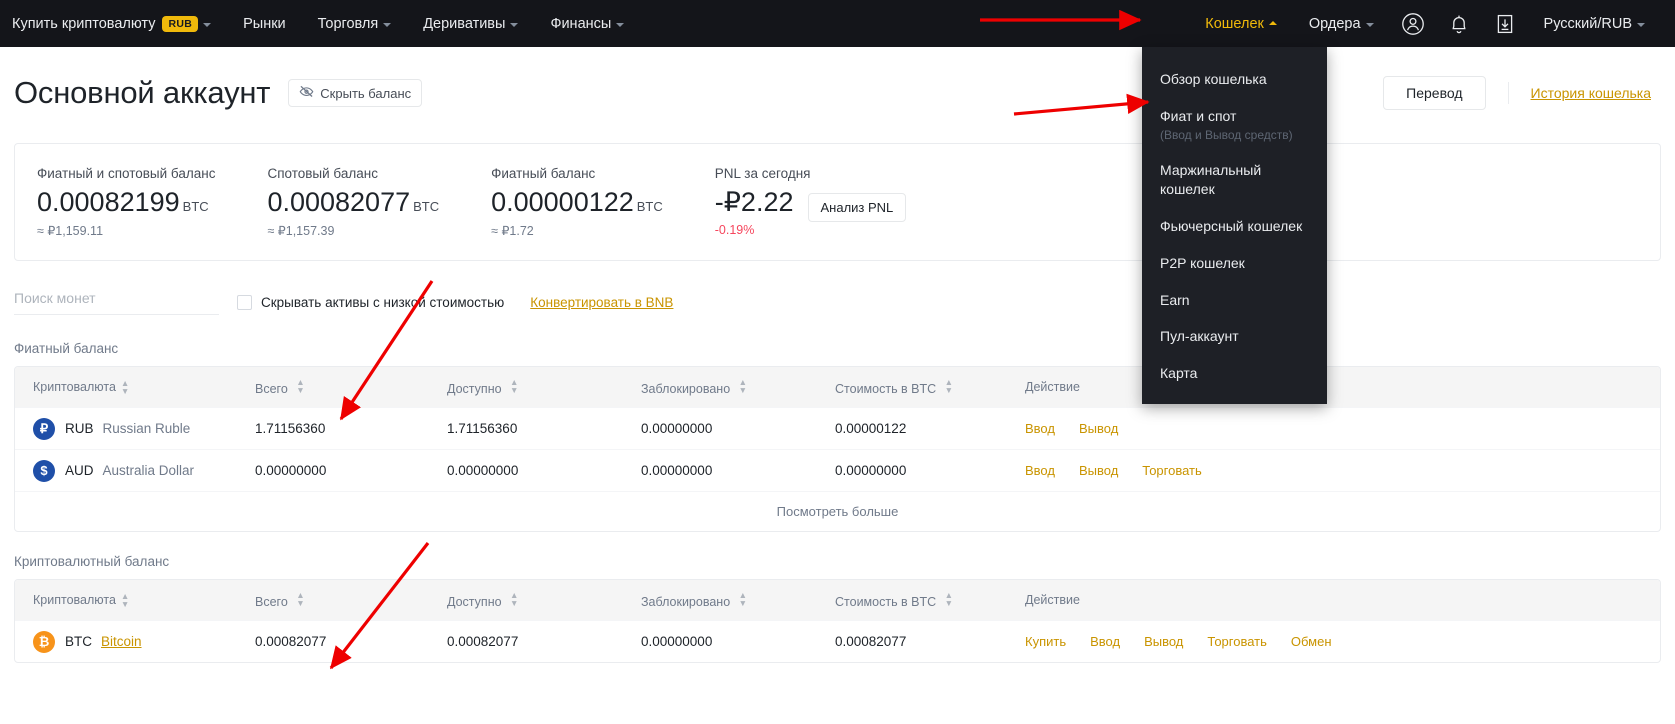 The image size is (1675, 724). Describe the element at coordinates (1234, 125) in the screenshot. I see `wallet-menu-item-fiat-spot: Фиат и спот (Ввод и Вывод средств)` at that location.